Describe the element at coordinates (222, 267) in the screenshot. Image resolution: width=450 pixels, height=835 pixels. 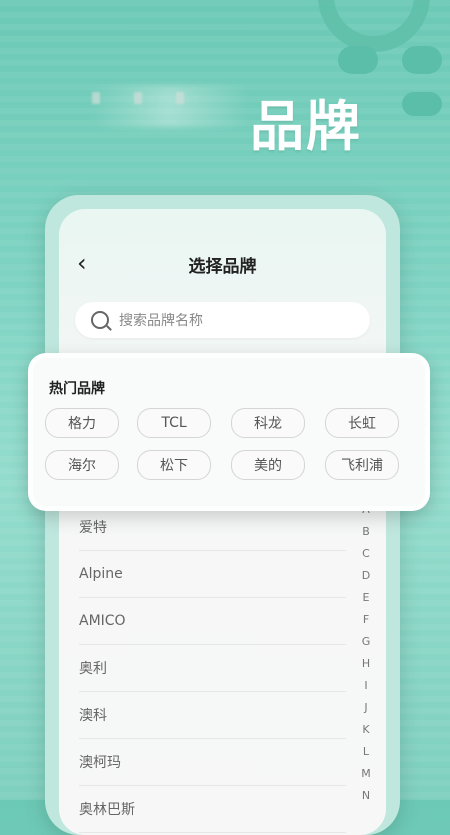
I see `page-title: 选择品牌` at that location.